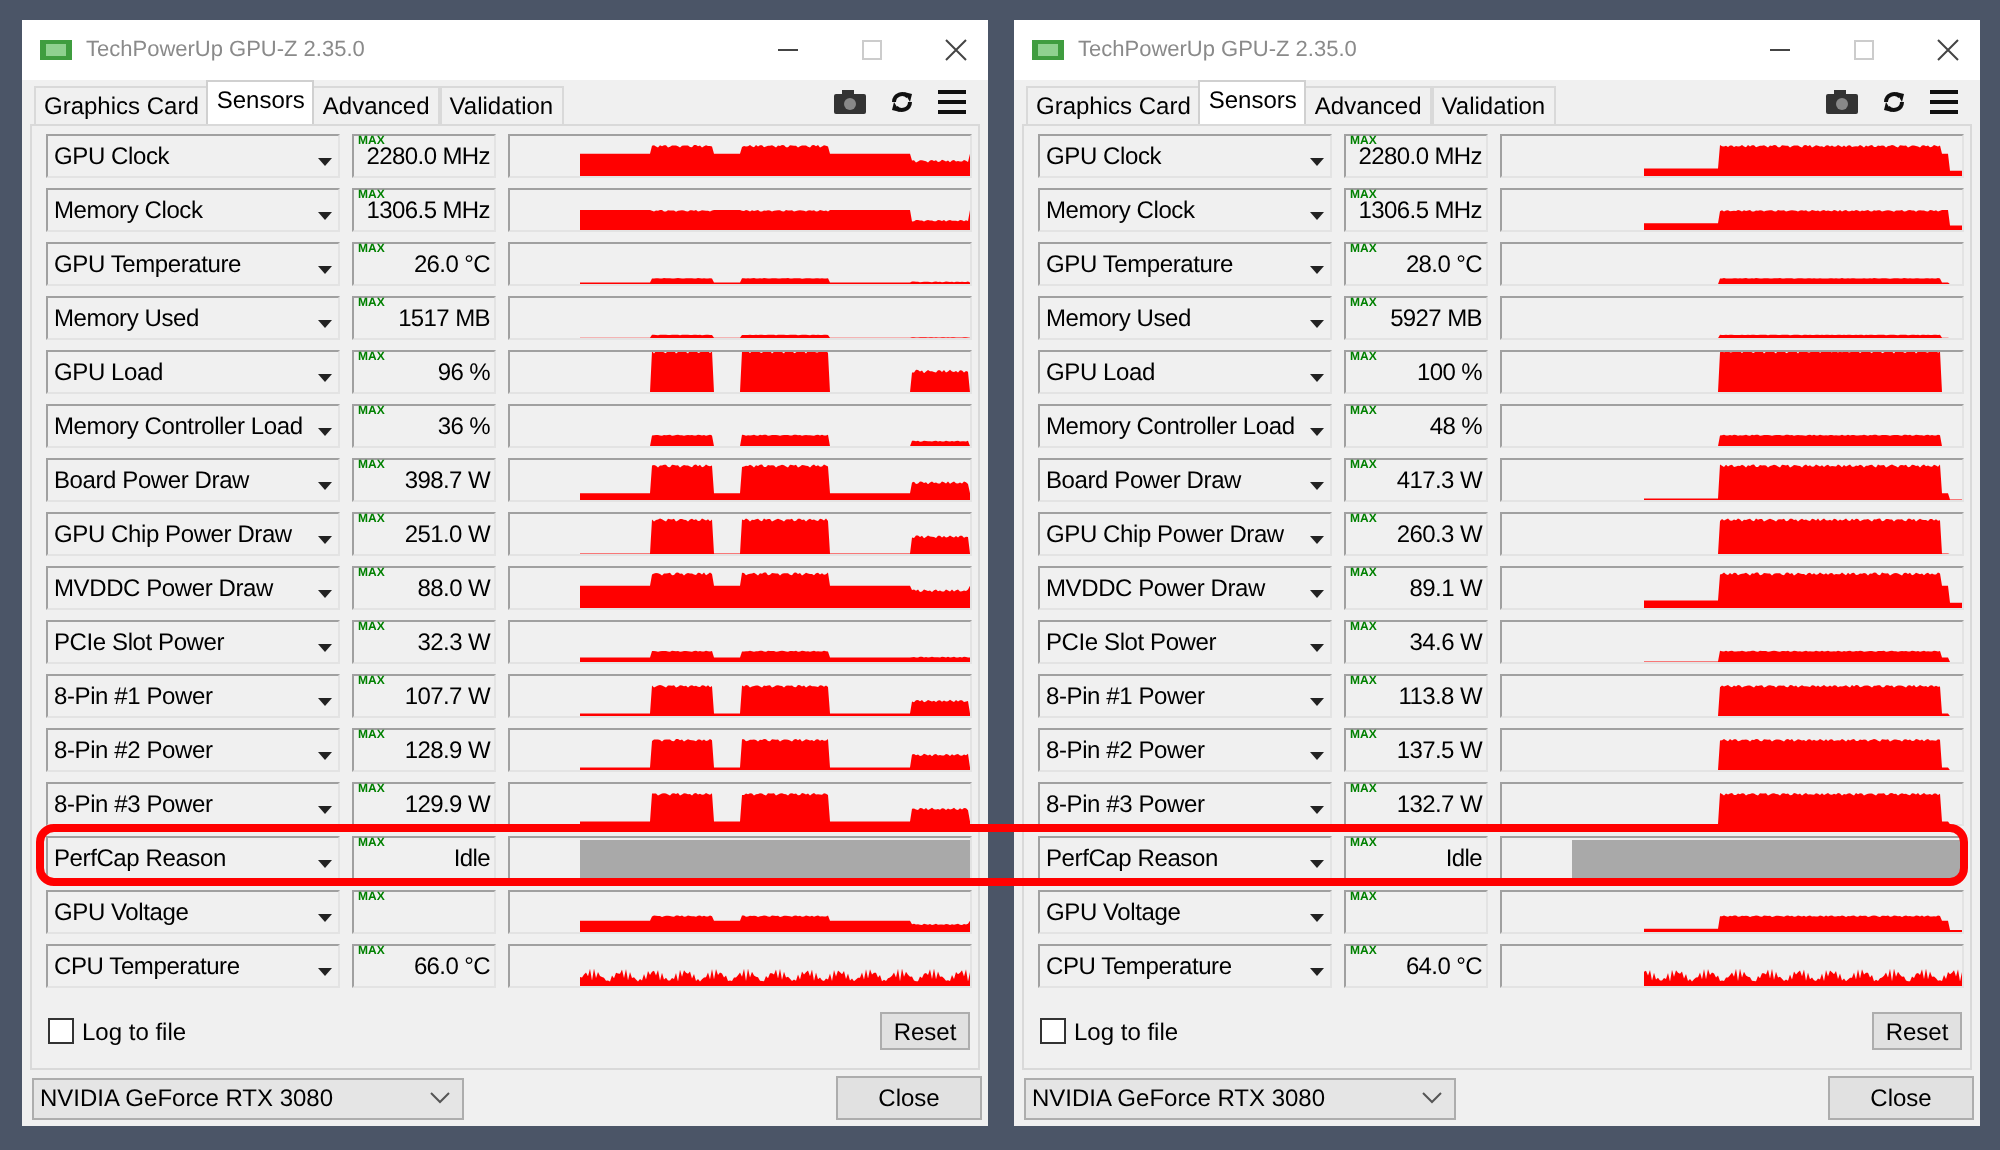 The image size is (2000, 1150). Describe the element at coordinates (1432, 1098) in the screenshot. I see `chevron-down-icon` at that location.